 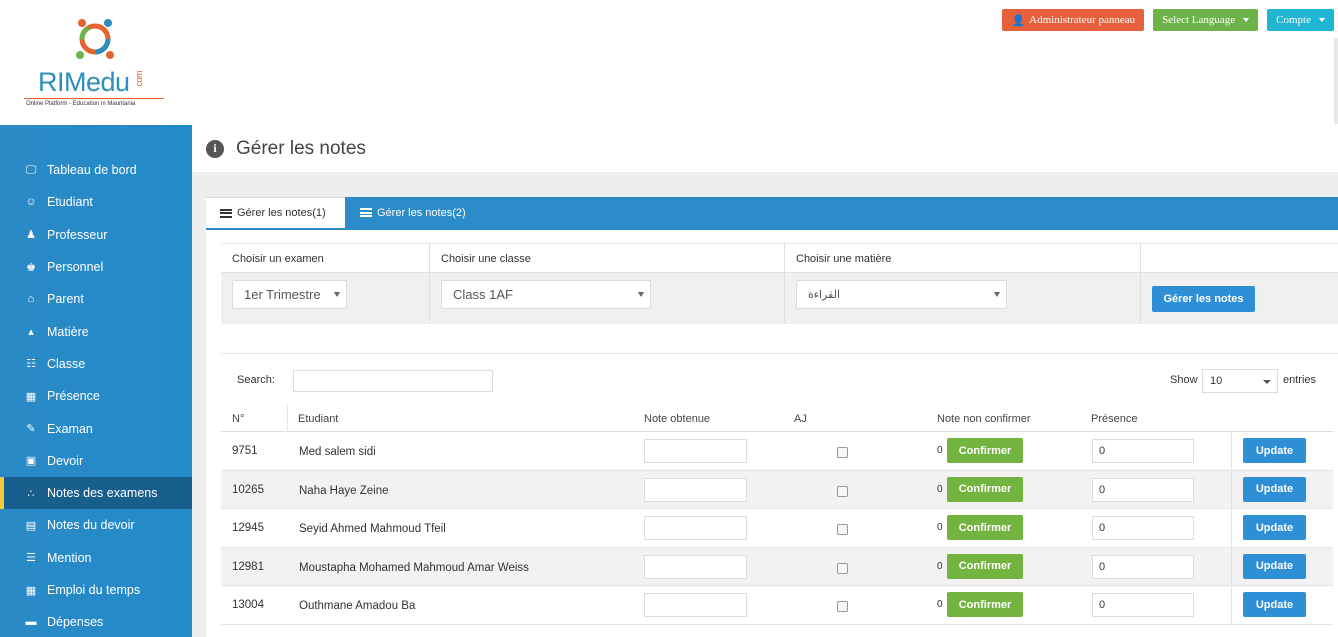 I want to click on user-icon: 👤, so click(x=1018, y=20).